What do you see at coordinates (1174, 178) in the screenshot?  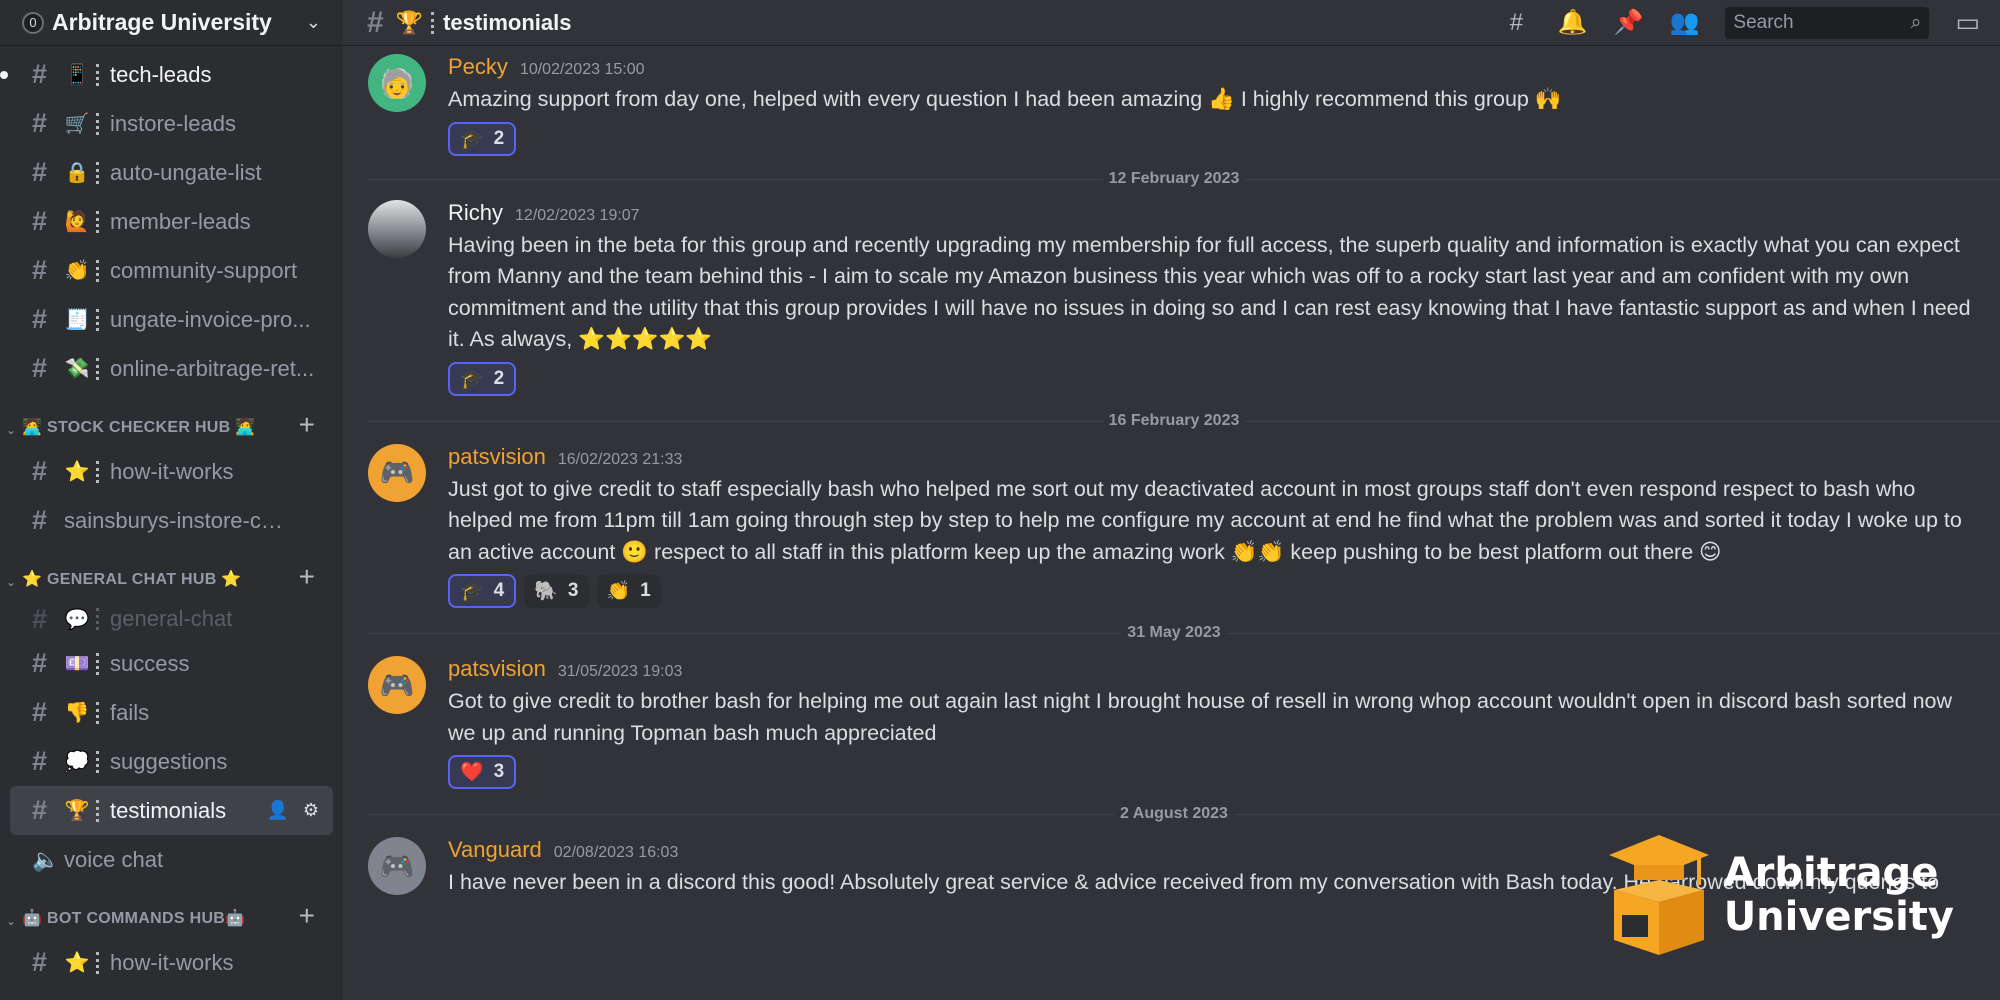 I see `divider-date: 12 February 2023` at bounding box center [1174, 178].